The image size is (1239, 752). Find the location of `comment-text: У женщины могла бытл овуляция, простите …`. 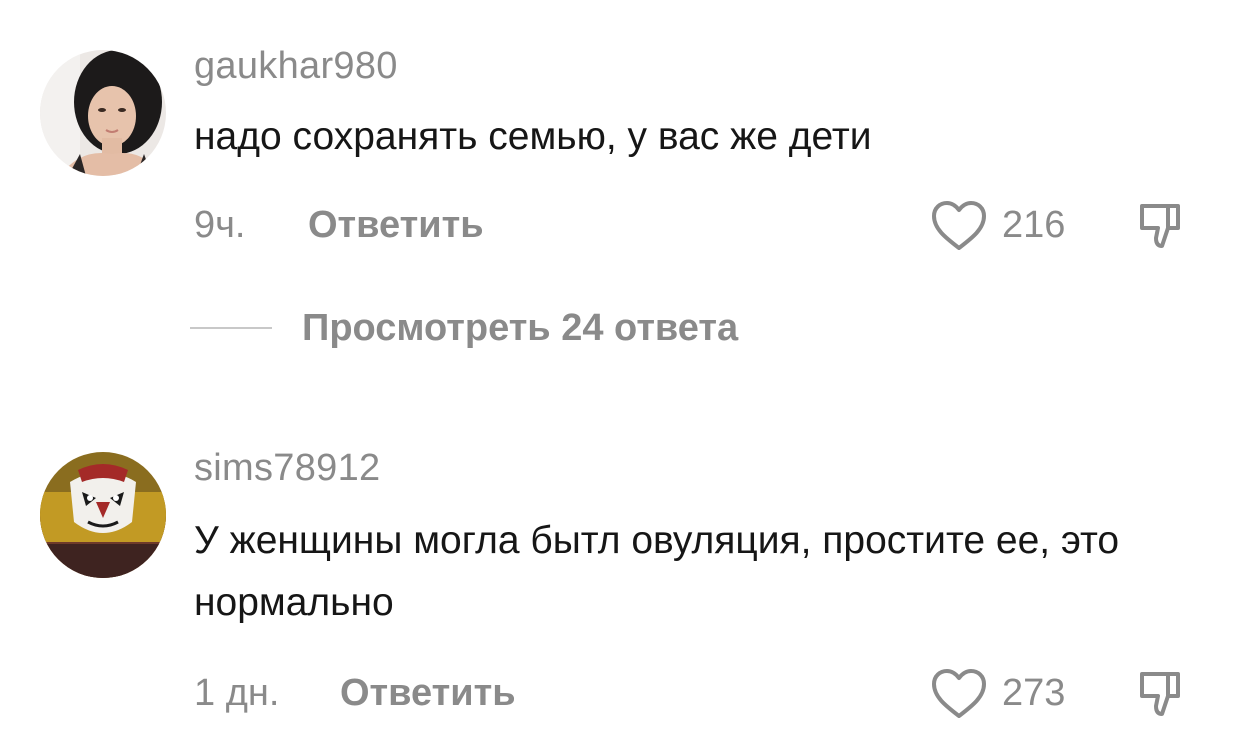

comment-text: У женщины могла бытл овуляция, простите … is located at coordinates (657, 571).